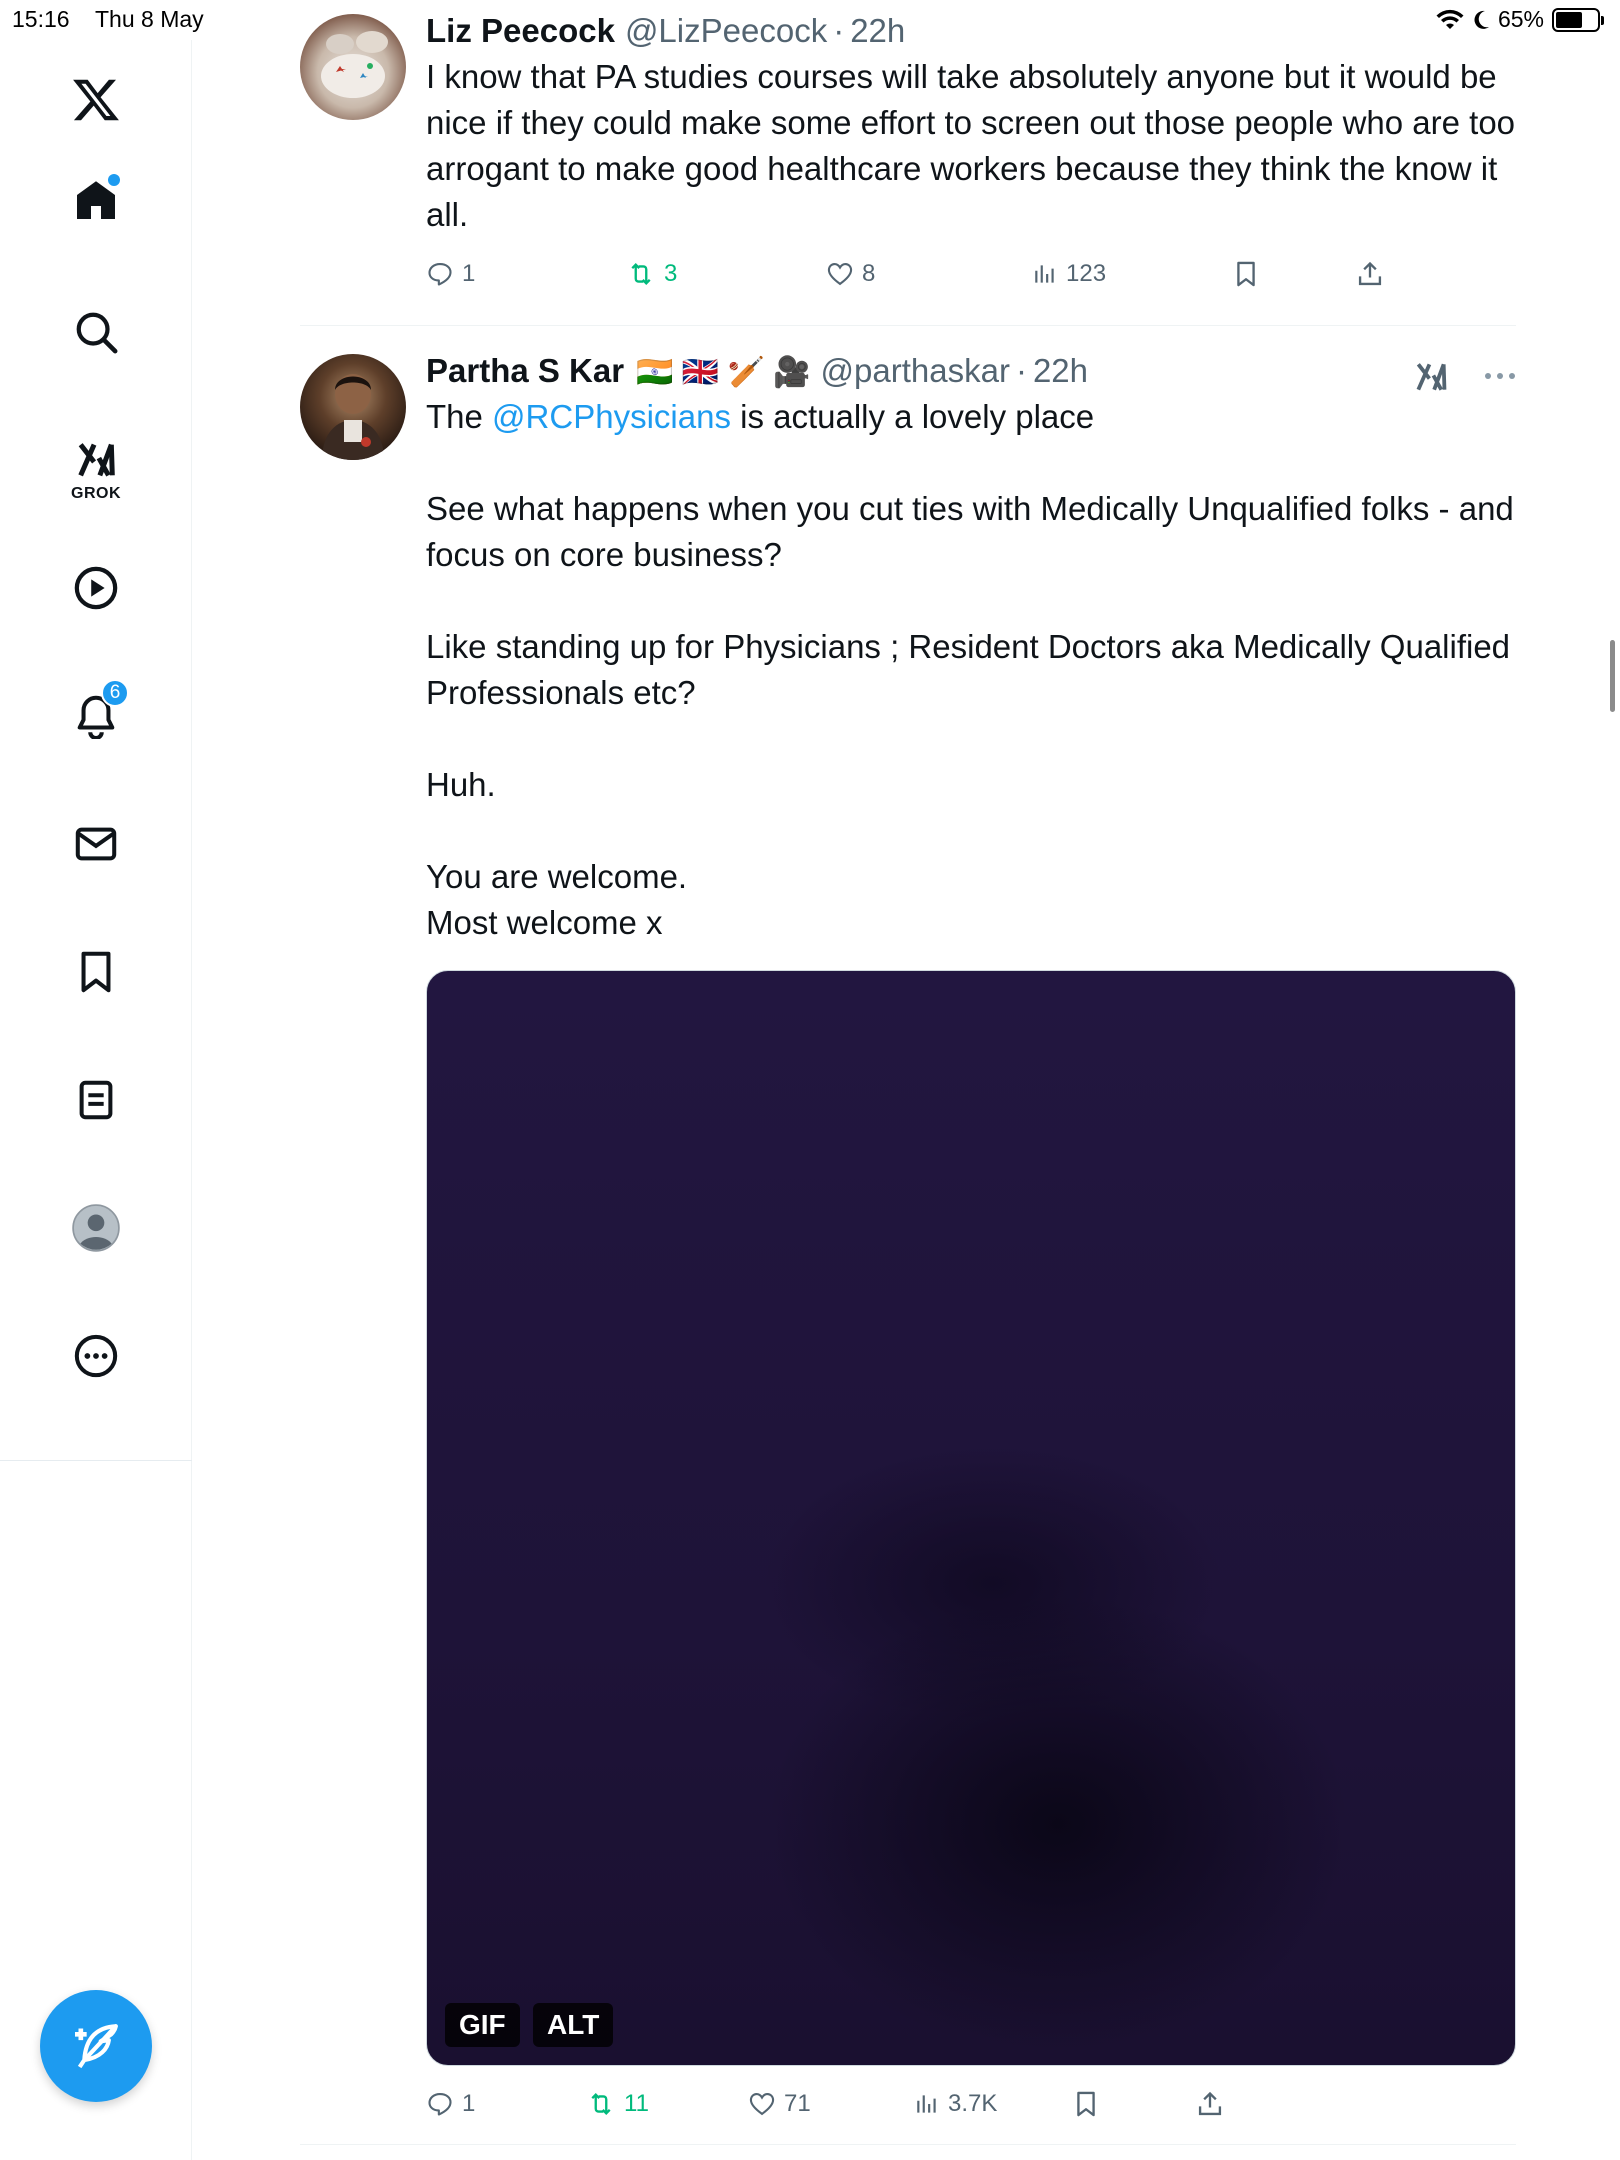 The height and width of the screenshot is (2160, 1620). I want to click on sidebar-item-more, so click(96, 1356).